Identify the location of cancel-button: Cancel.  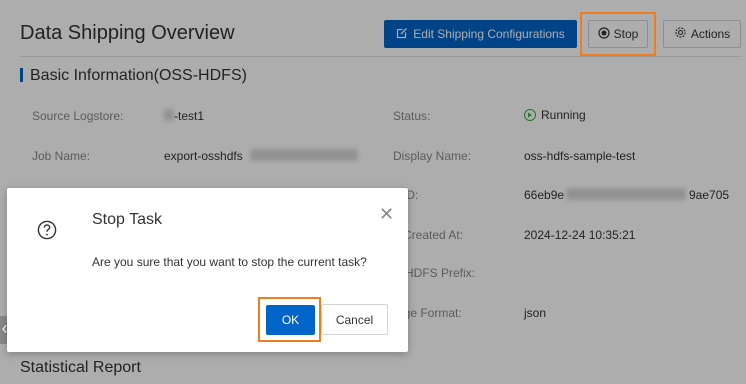
(354, 319).